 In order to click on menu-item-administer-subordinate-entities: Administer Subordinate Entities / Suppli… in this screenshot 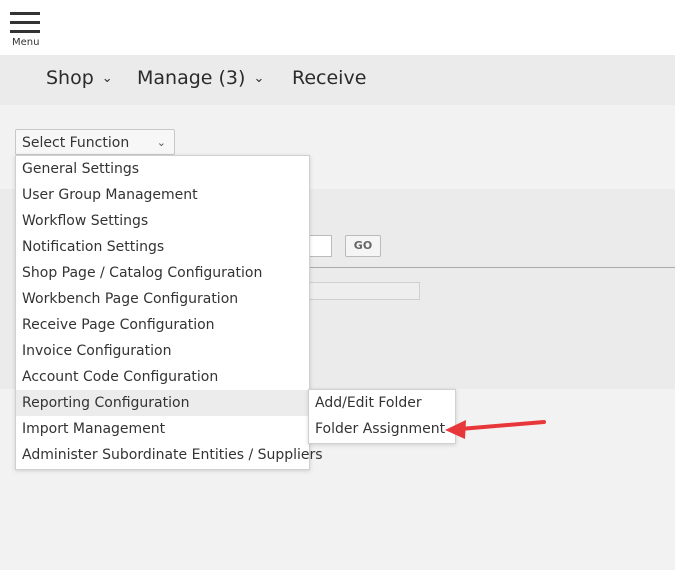, I will do `click(169, 455)`.